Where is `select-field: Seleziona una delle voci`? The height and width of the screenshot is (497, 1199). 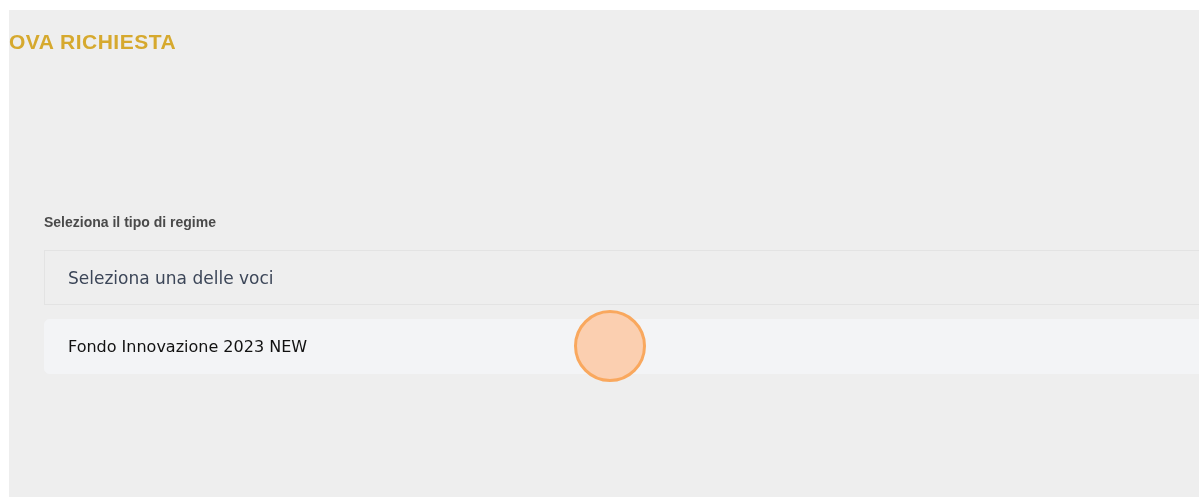
select-field: Seleziona una delle voci is located at coordinates (621, 277).